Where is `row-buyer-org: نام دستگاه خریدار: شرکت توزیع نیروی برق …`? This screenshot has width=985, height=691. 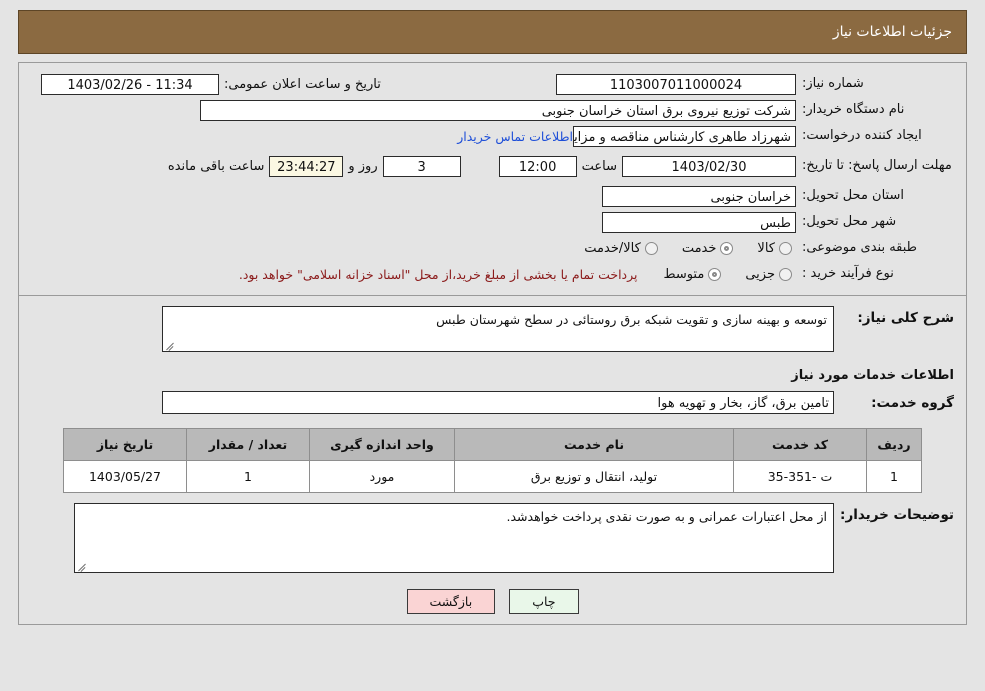 row-buyer-org: نام دستگاه خریدار: شرکت توزیع نیروی برق … is located at coordinates (492, 110).